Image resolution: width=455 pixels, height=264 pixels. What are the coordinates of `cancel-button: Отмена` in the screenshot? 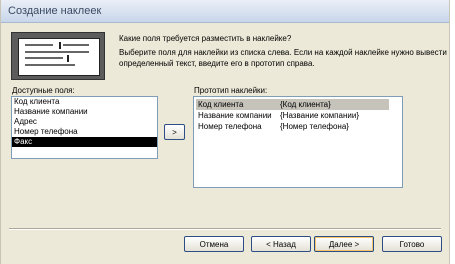 It's located at (214, 244).